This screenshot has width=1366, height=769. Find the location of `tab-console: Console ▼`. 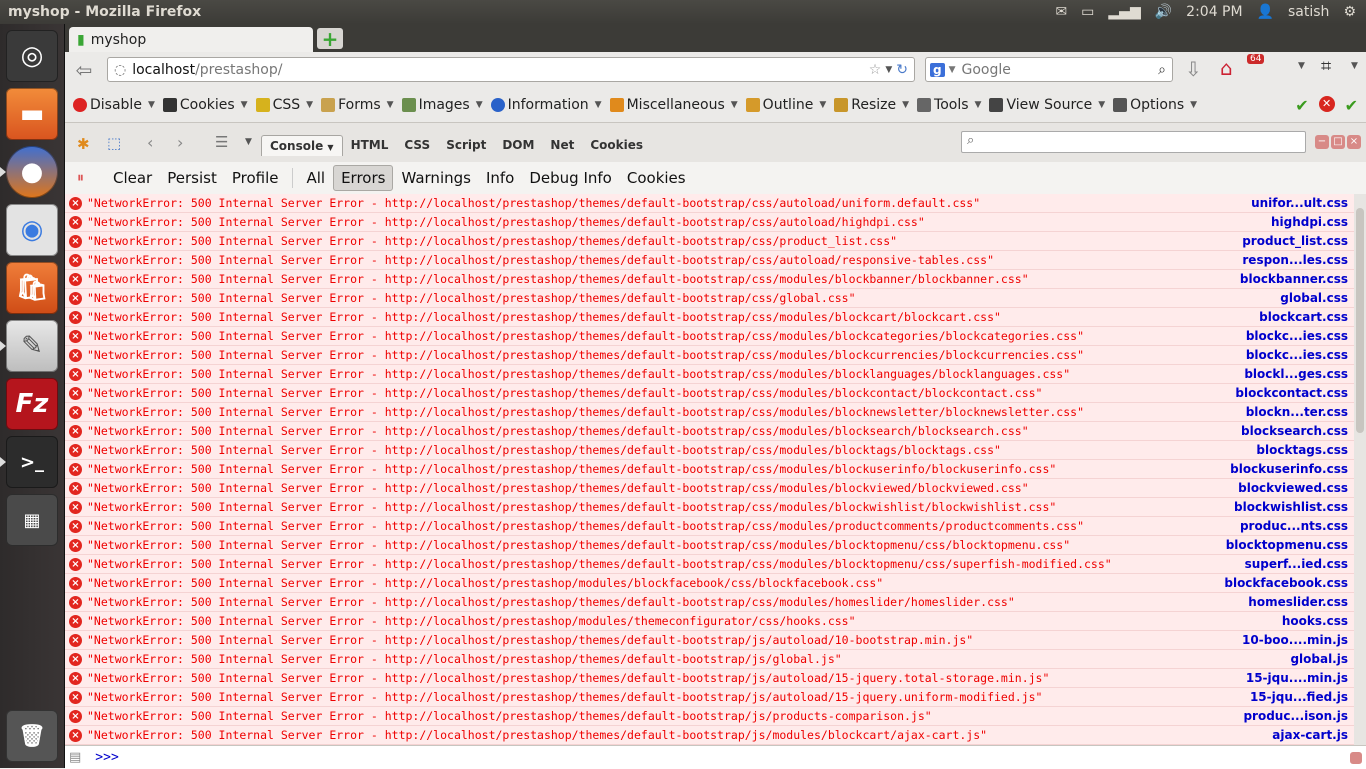

tab-console: Console ▼ is located at coordinates (302, 145).